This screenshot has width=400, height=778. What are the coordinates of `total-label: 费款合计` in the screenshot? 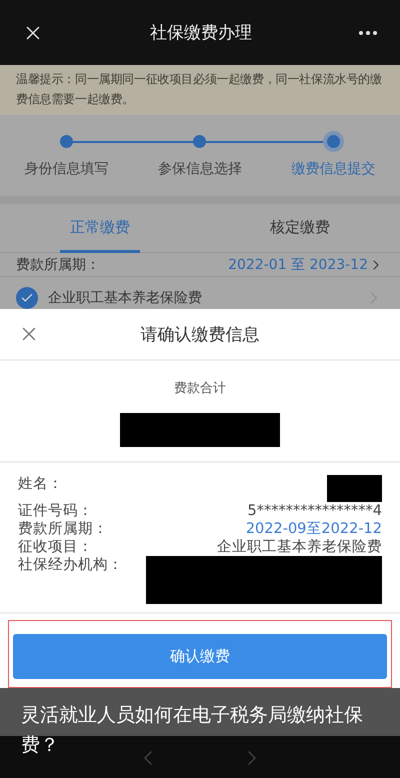 It's located at (200, 388).